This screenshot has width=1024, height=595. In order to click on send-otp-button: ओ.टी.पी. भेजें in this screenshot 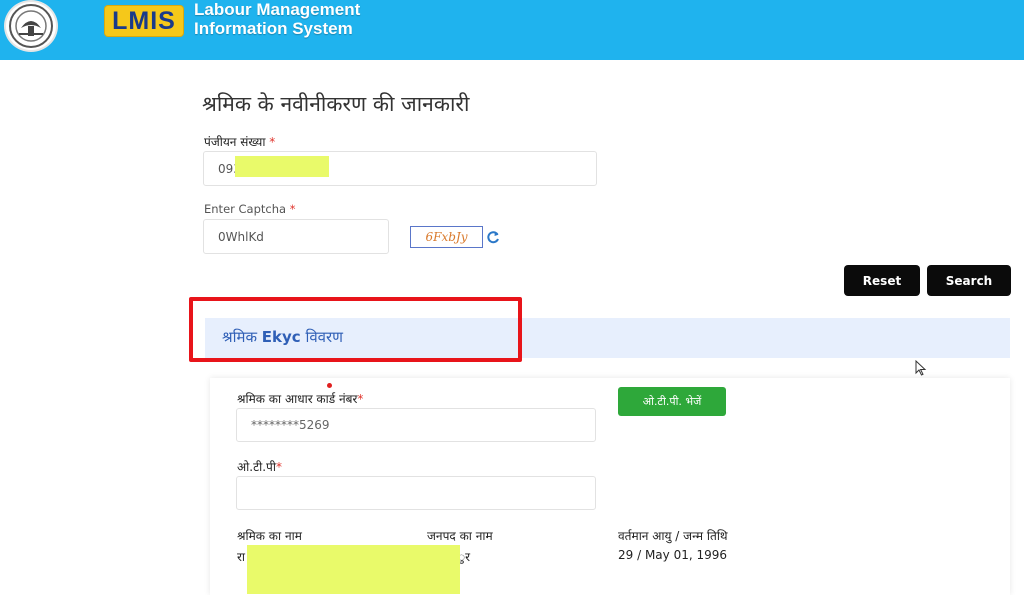, I will do `click(672, 401)`.